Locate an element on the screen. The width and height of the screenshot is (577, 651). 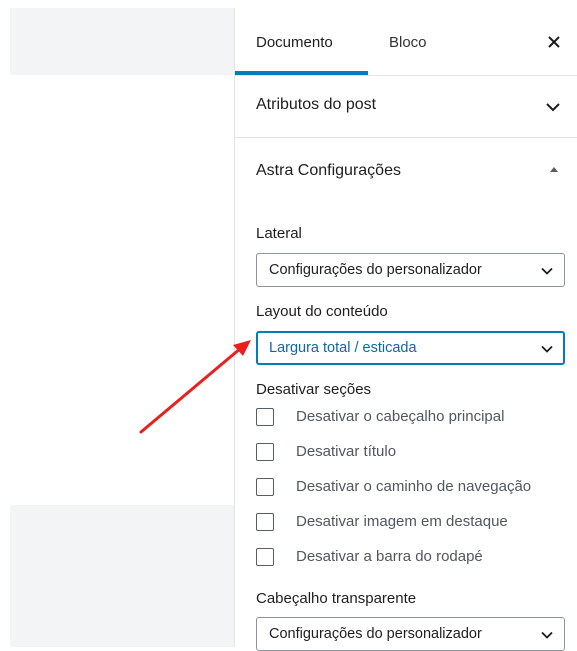
label-disable-sections: Desativar seções is located at coordinates (314, 389).